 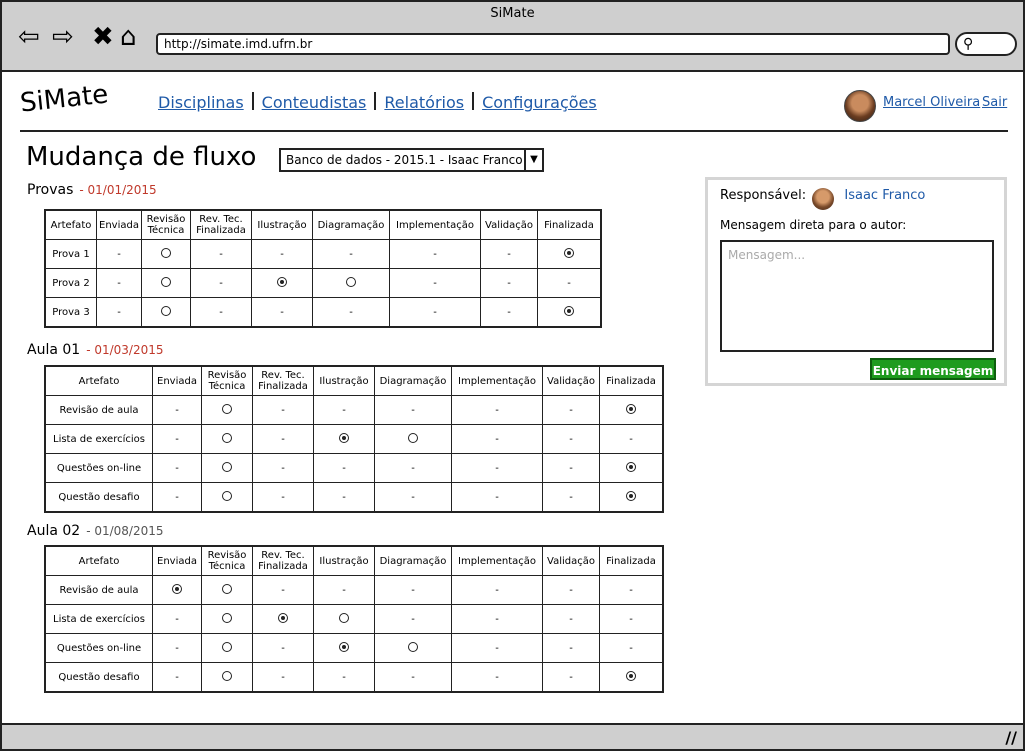 What do you see at coordinates (128, 37) in the screenshot?
I see `home-icon: ⌂` at bounding box center [128, 37].